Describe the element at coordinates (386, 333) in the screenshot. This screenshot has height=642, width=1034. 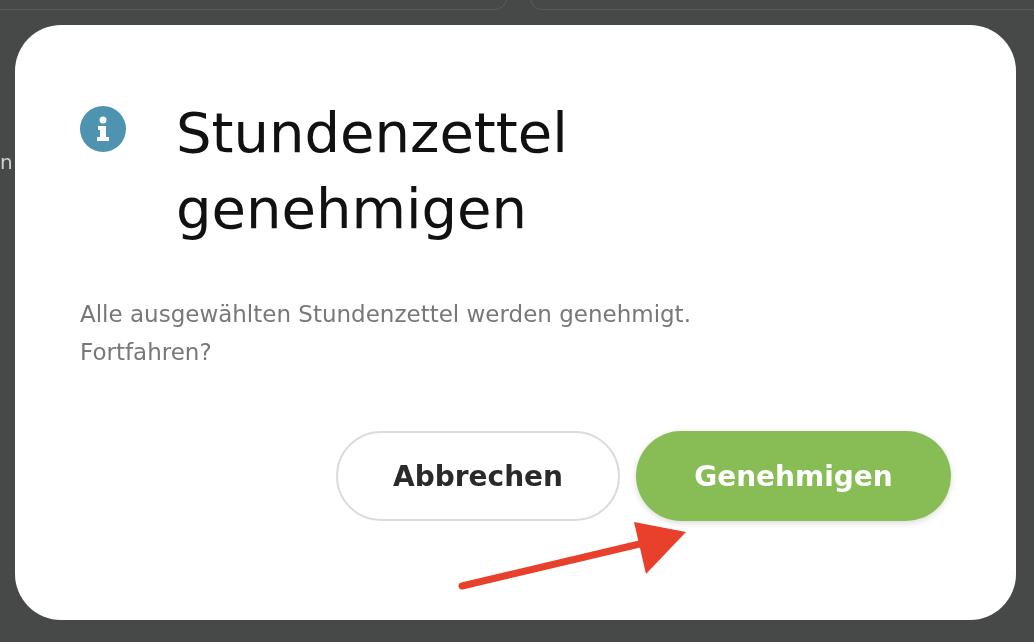
I see `dialog-message: Alle ausgewählten Stundenzettel werden genehmigt. Fortfahren?` at that location.